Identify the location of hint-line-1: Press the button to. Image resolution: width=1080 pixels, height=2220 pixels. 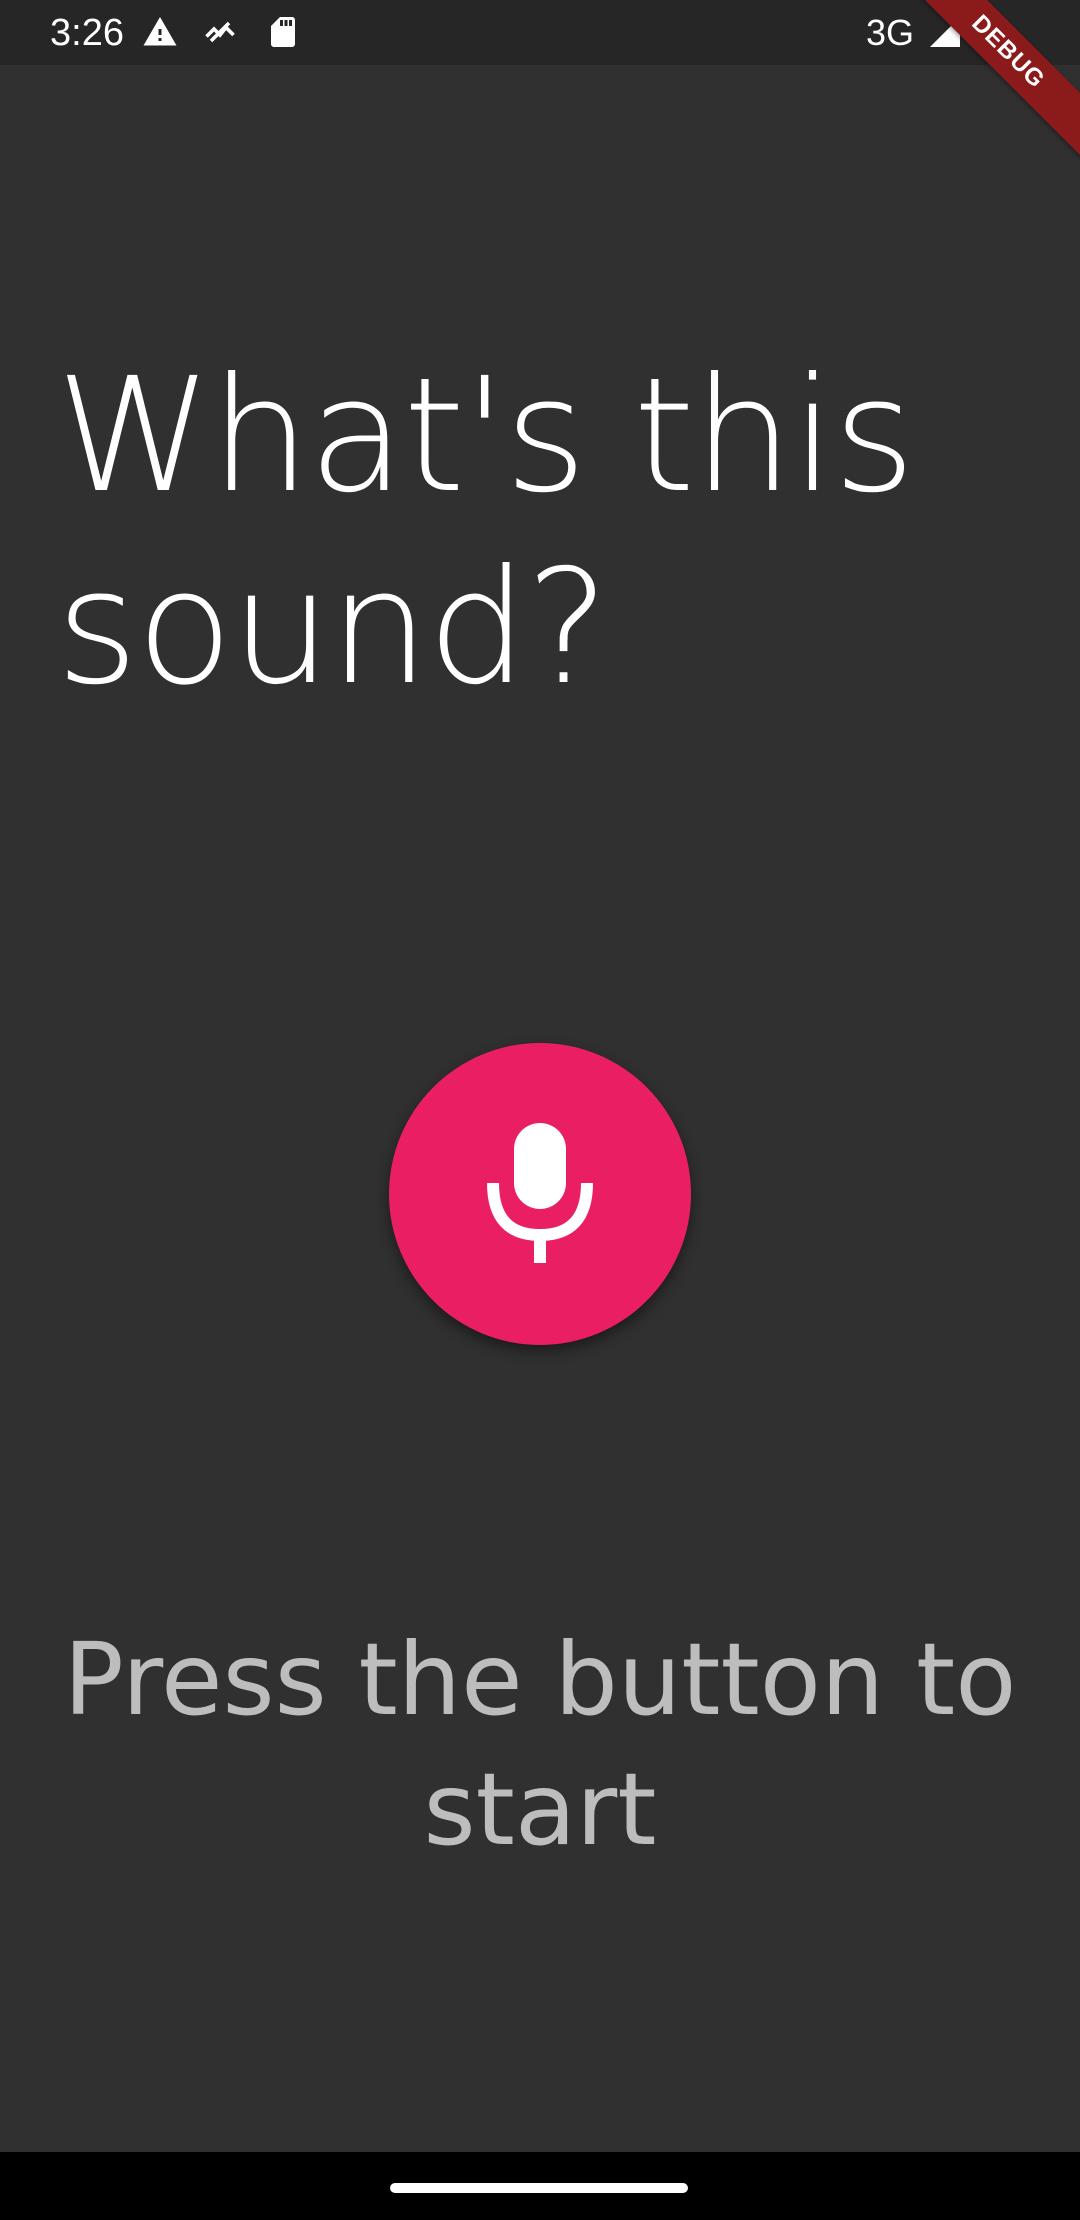
(540, 1679).